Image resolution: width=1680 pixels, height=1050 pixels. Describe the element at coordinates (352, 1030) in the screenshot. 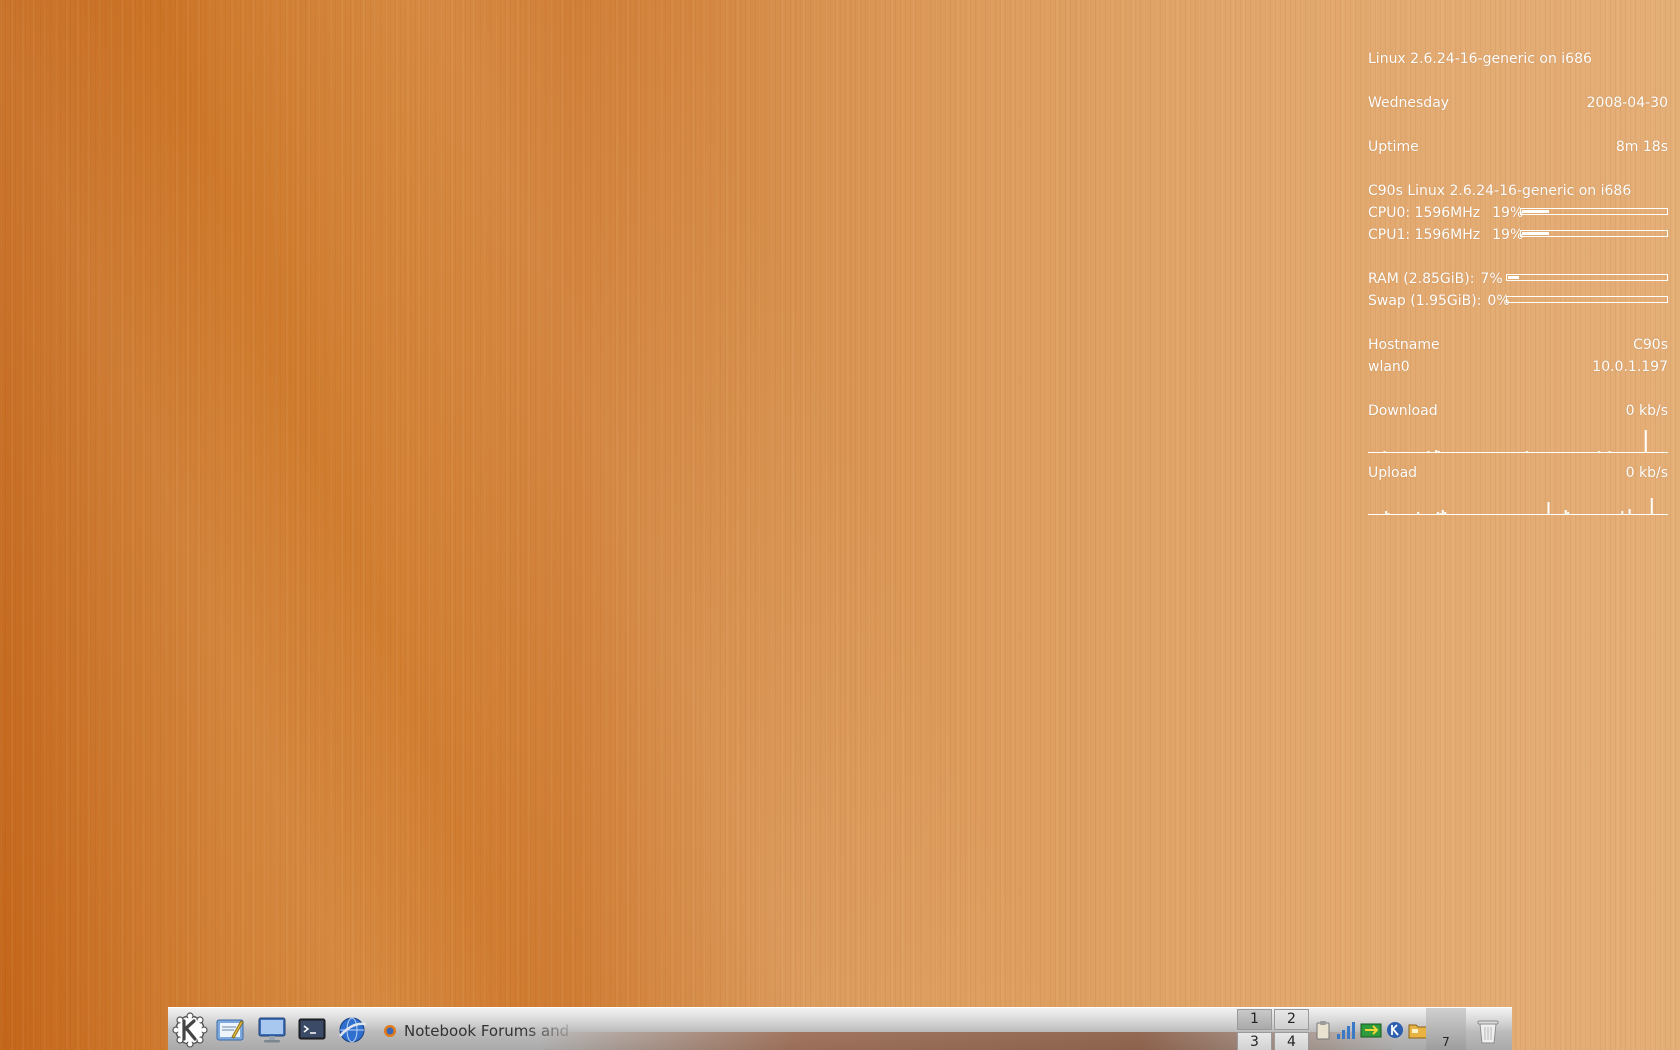

I see `browser-globe-icon` at that location.